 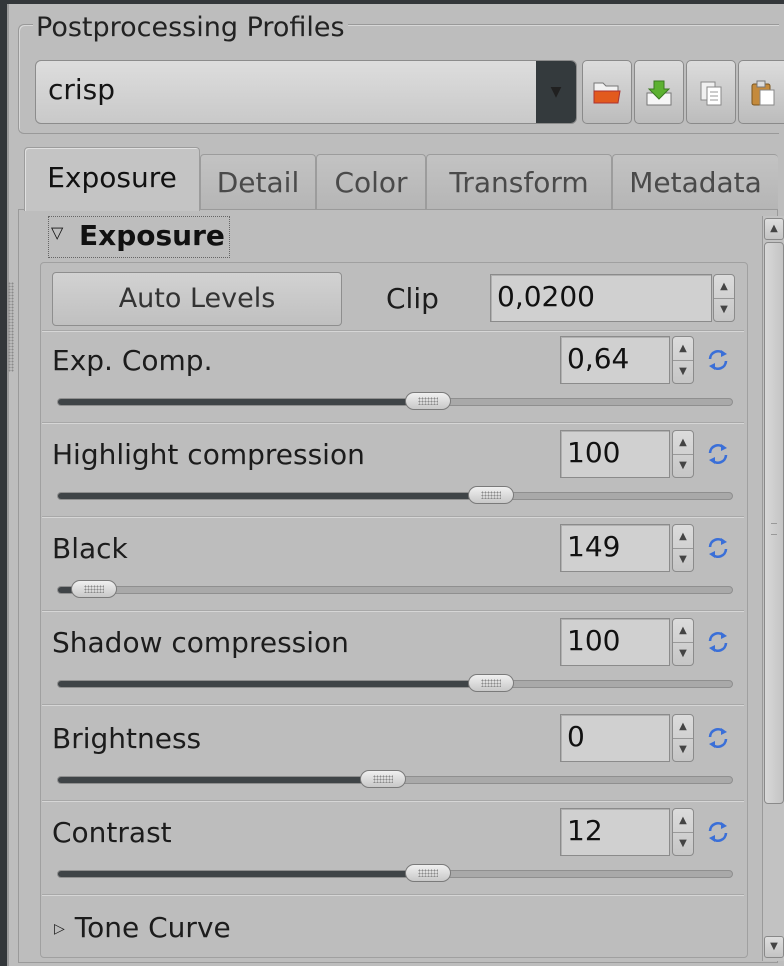 What do you see at coordinates (428, 401) in the screenshot?
I see `exp-comp-slider-handle` at bounding box center [428, 401].